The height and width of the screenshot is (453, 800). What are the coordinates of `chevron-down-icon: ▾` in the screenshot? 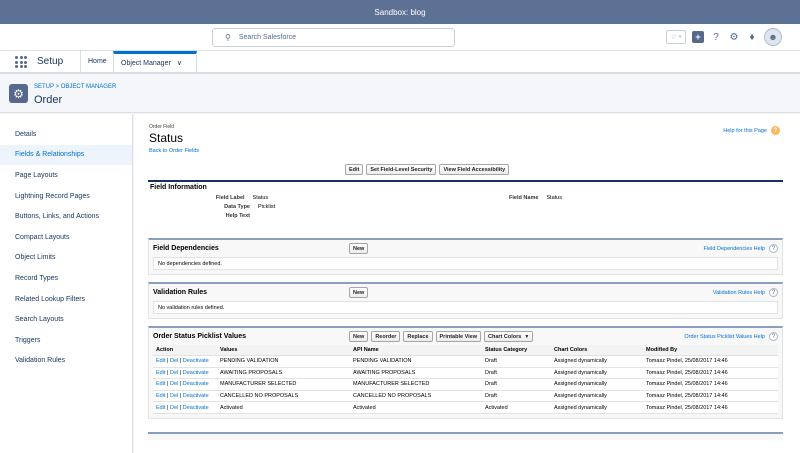 It's located at (680, 37).